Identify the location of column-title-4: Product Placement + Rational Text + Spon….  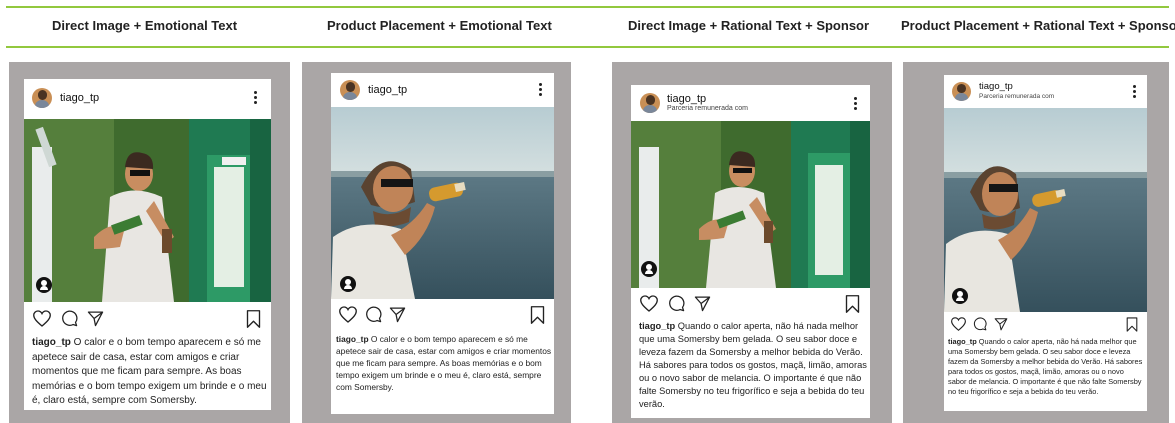
(1038, 25).